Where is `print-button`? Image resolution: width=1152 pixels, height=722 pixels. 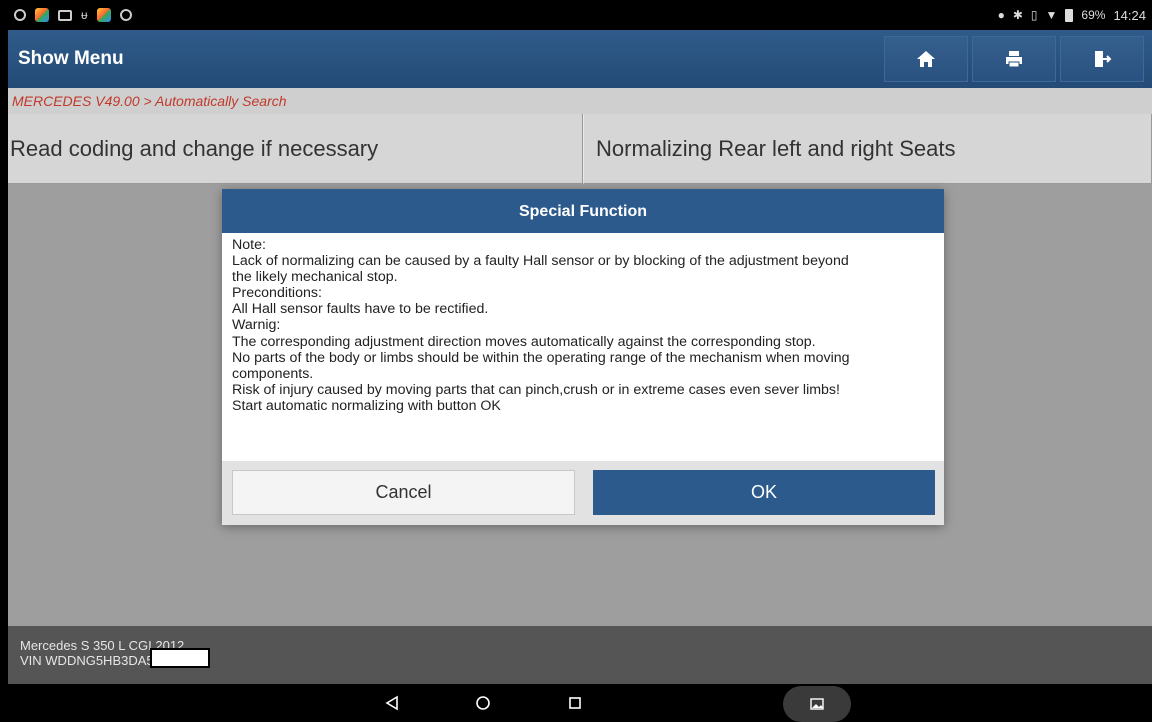
print-button is located at coordinates (1014, 59).